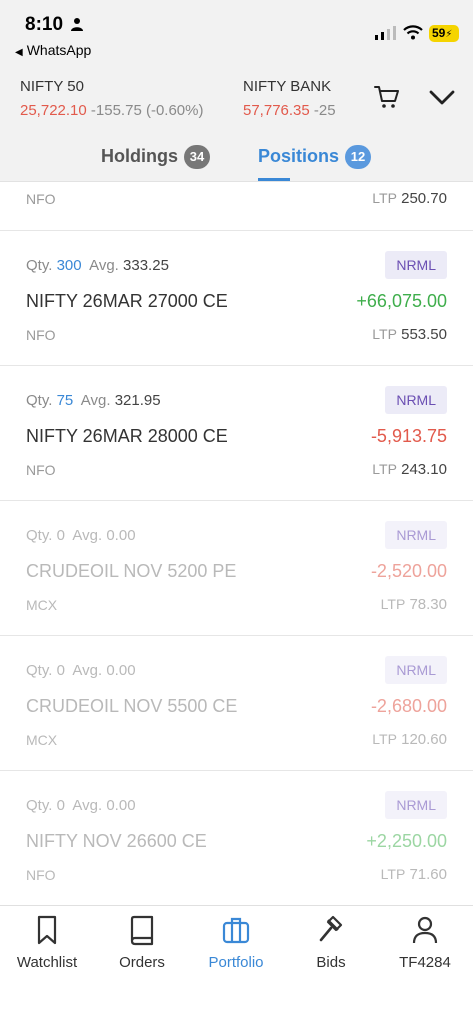 The height and width of the screenshot is (1024, 473). Describe the element at coordinates (132, 706) in the screenshot. I see `instrument-symbol: CRUDEOIL NOV 5500 CE` at that location.